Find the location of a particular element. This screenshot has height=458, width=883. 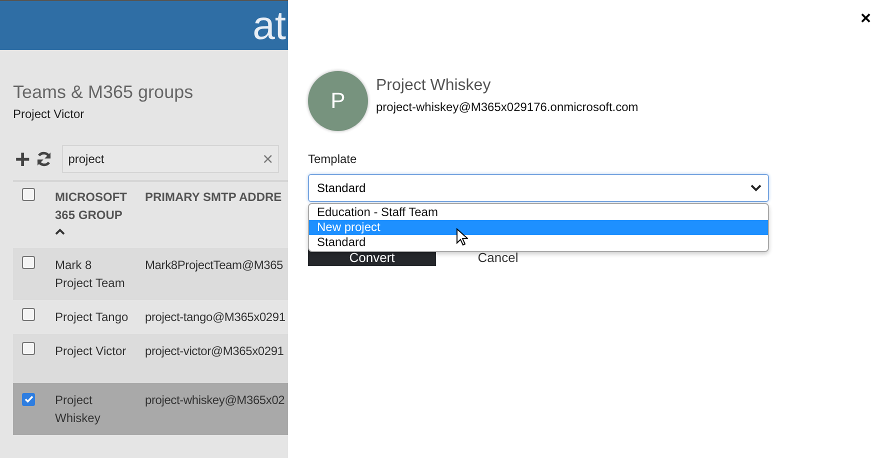

close-button: × is located at coordinates (865, 18).